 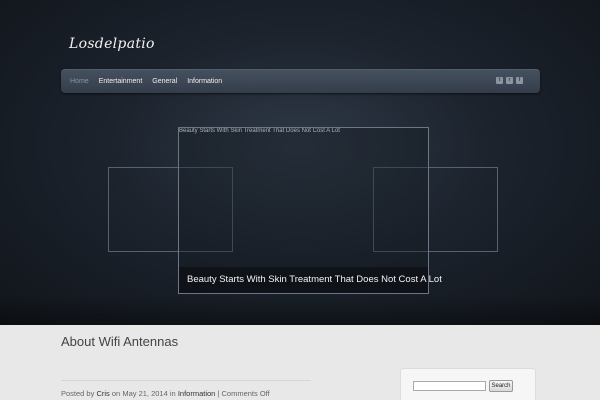 What do you see at coordinates (519, 80) in the screenshot?
I see `facebook-icon: f` at bounding box center [519, 80].